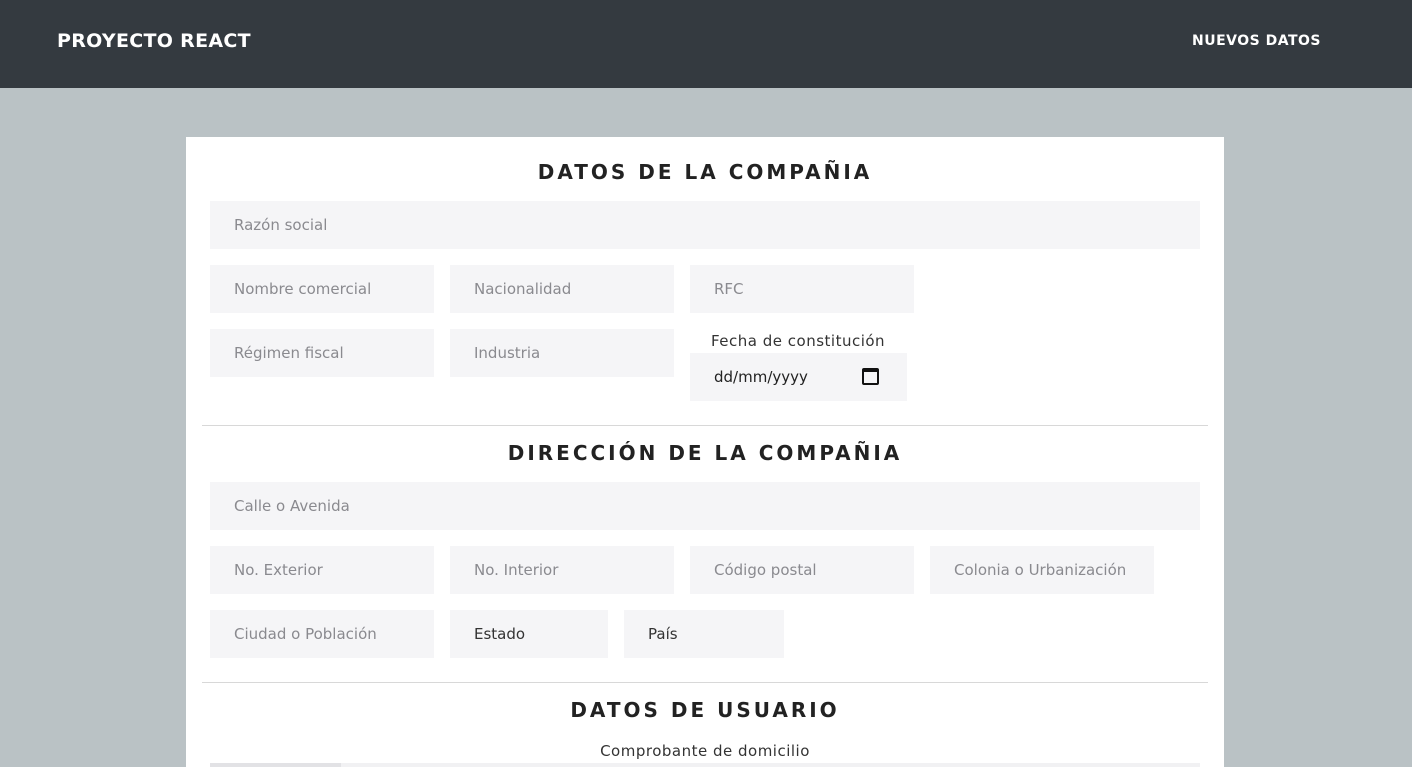 The width and height of the screenshot is (1412, 767). Describe the element at coordinates (802, 289) in the screenshot. I see `rfc-input` at that location.